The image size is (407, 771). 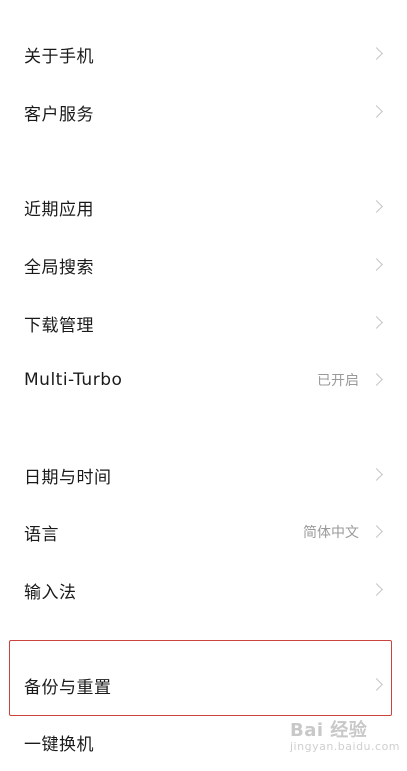 I want to click on settings-item-label: 关于手机, so click(x=59, y=56).